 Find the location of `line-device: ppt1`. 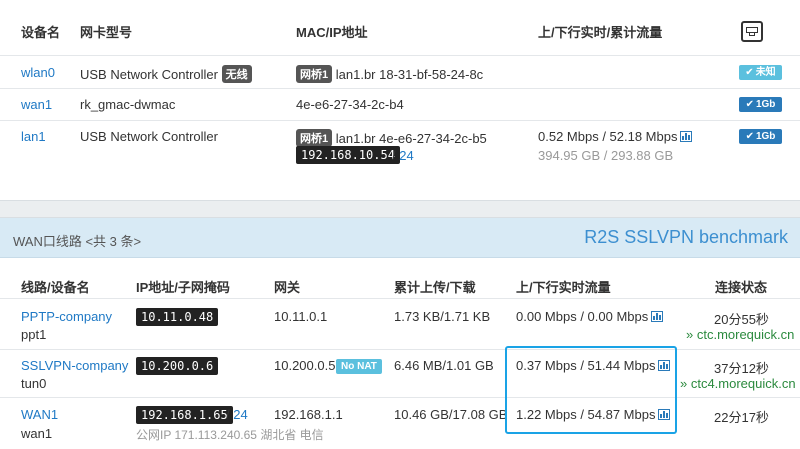

line-device: ppt1 is located at coordinates (34, 334).